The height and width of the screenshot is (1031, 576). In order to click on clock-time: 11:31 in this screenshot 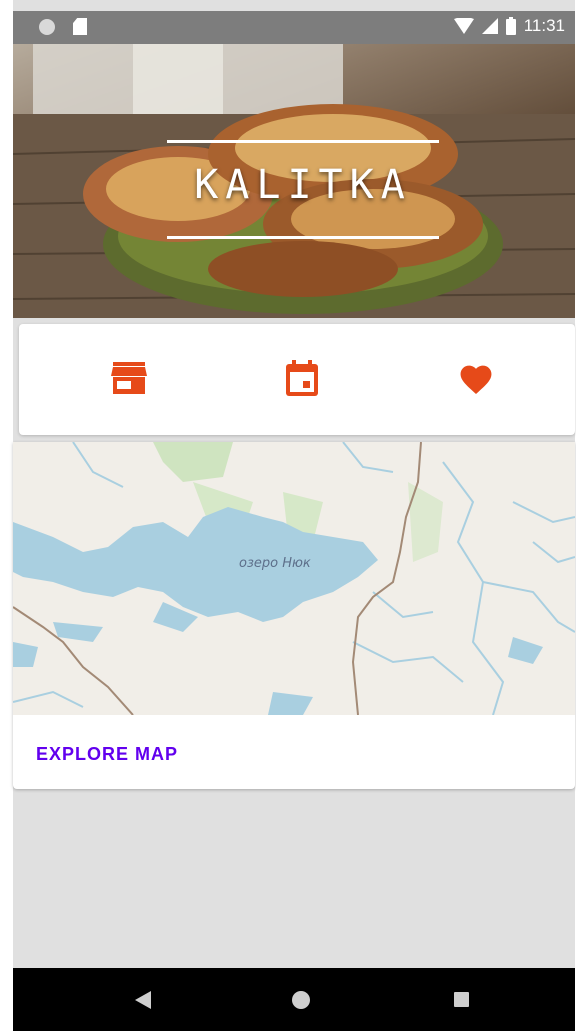, I will do `click(544, 25)`.